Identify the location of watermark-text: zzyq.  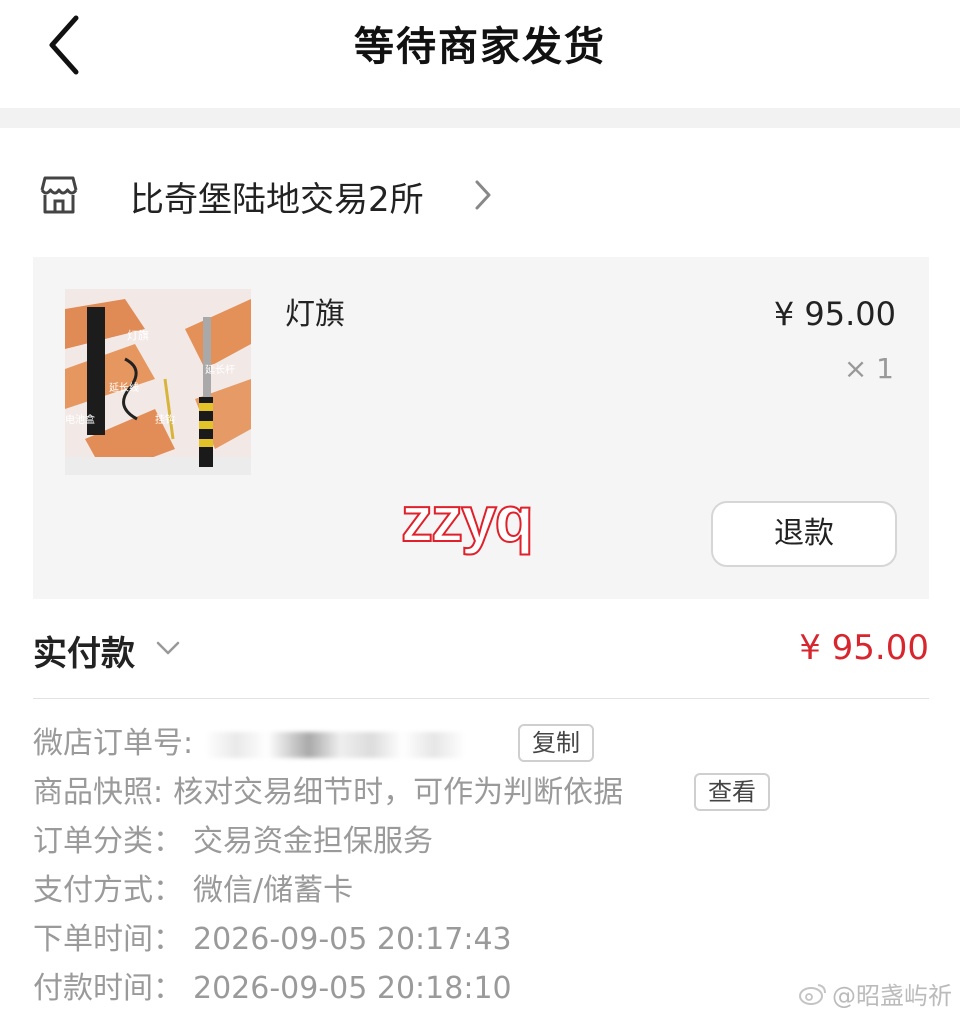
(467, 519).